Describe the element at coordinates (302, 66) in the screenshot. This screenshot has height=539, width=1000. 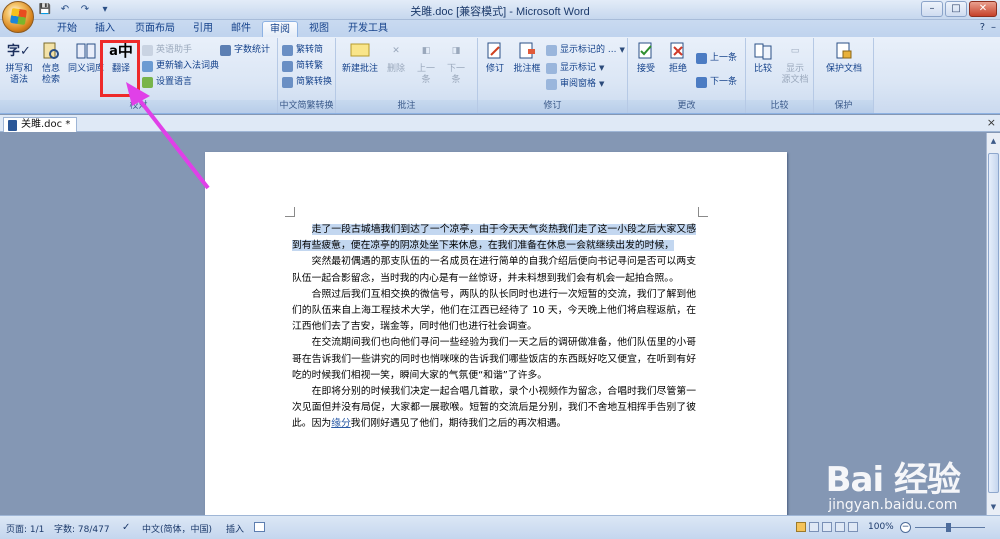
I see `to-simplified-button: 简转繁` at that location.